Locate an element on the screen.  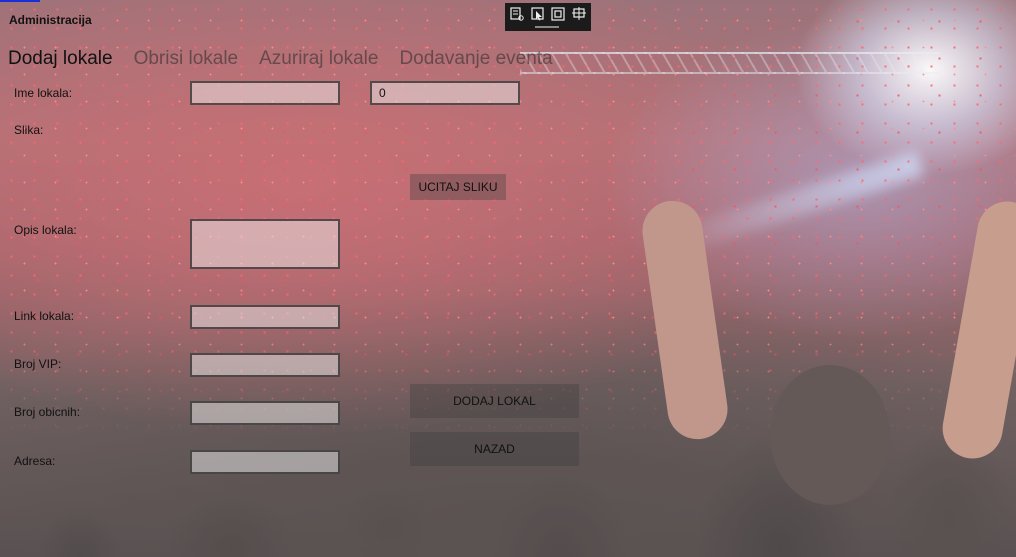
tab-dodavanje-eventa: Dodavanje eventa is located at coordinates (475, 59).